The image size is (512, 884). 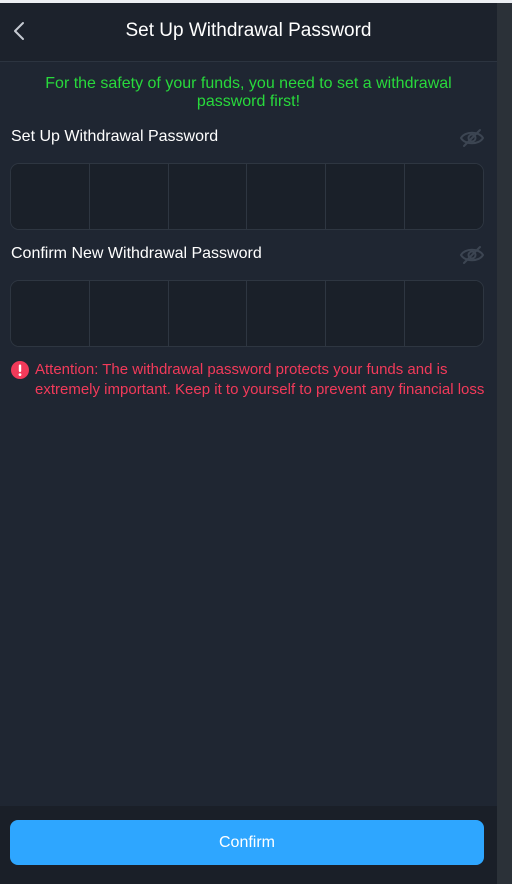 I want to click on set-password-visibility-toggle, so click(x=472, y=138).